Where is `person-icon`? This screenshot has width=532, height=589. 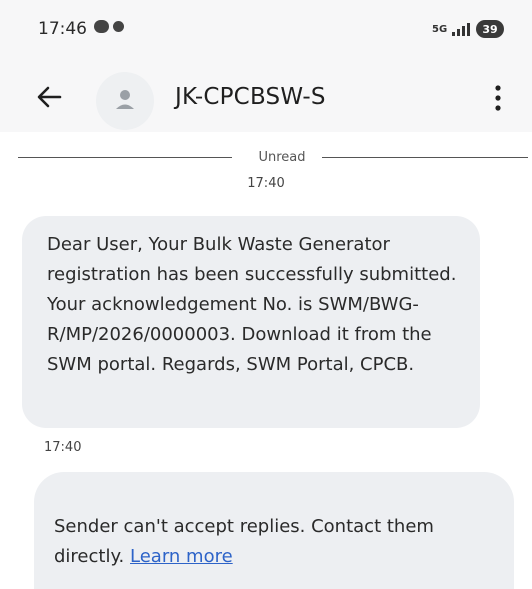 person-icon is located at coordinates (125, 99).